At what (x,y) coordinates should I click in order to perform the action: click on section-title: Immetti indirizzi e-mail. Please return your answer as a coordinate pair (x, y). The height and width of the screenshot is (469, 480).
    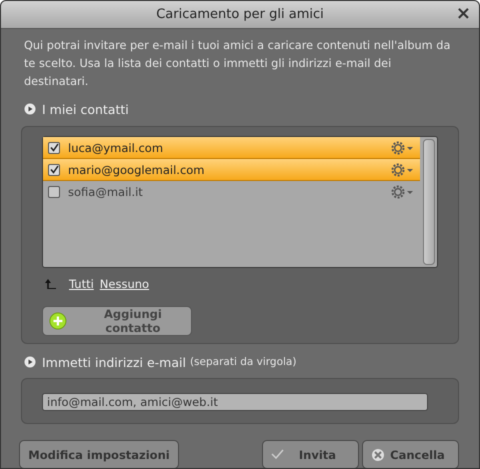
    Looking at the image, I should click on (114, 362).